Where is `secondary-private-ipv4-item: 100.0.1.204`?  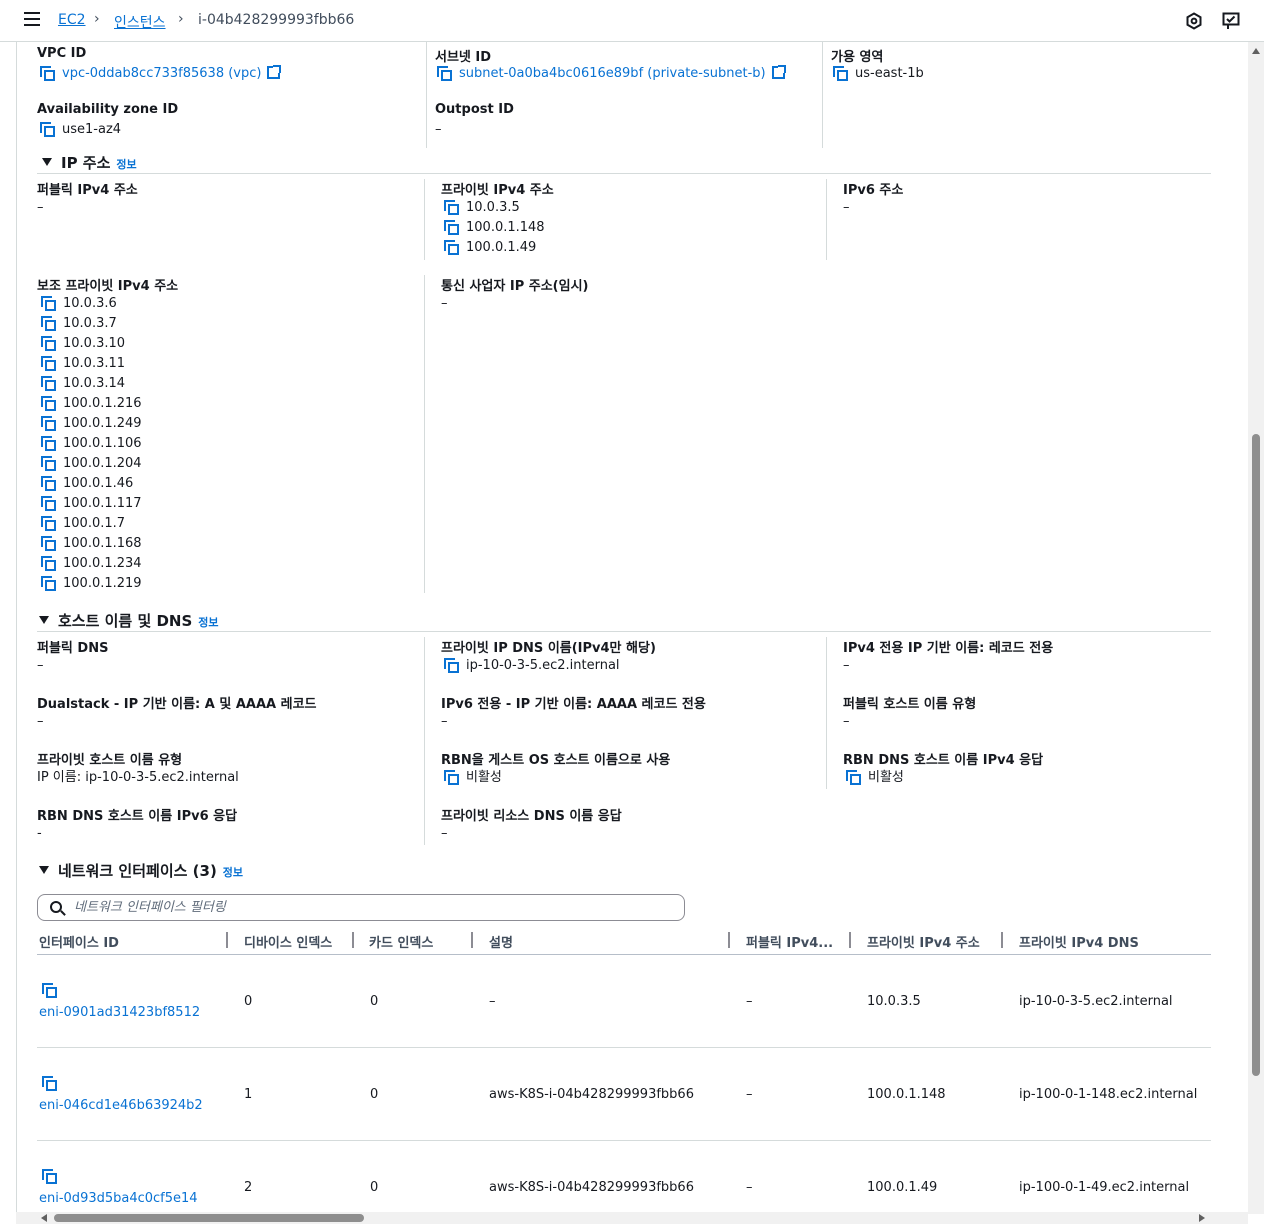
secondary-private-ipv4-item: 100.0.1.204 is located at coordinates (90, 464).